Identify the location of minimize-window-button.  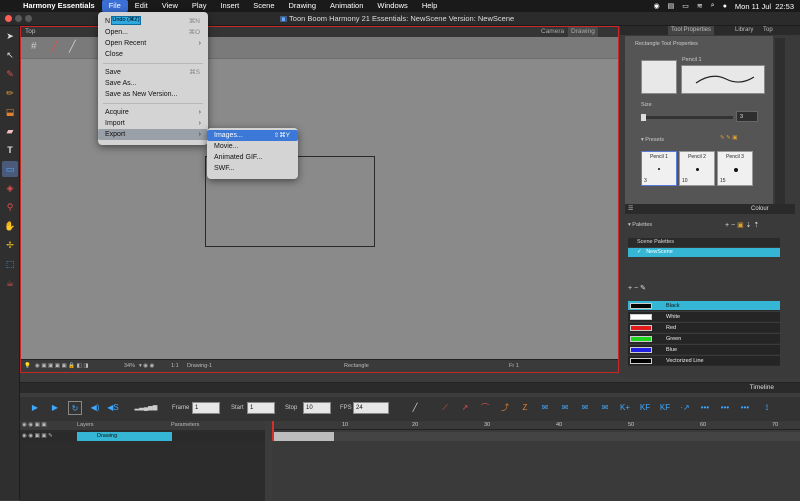
(18, 18).